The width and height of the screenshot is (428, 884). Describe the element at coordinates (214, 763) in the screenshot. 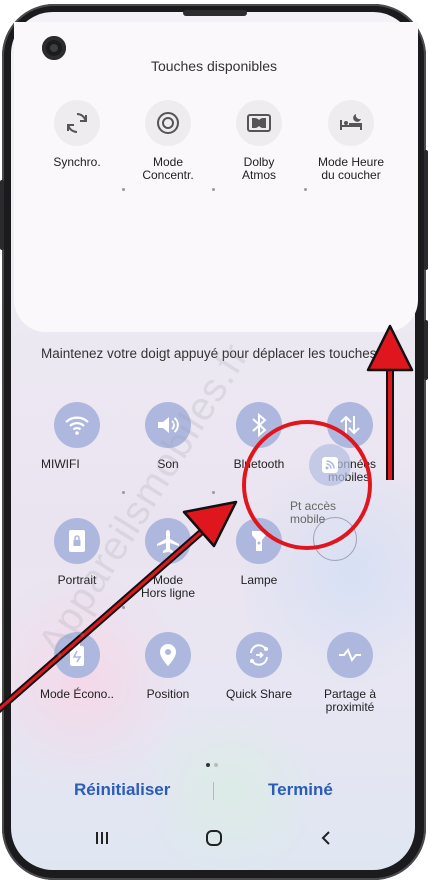

I see `page-indicator` at that location.